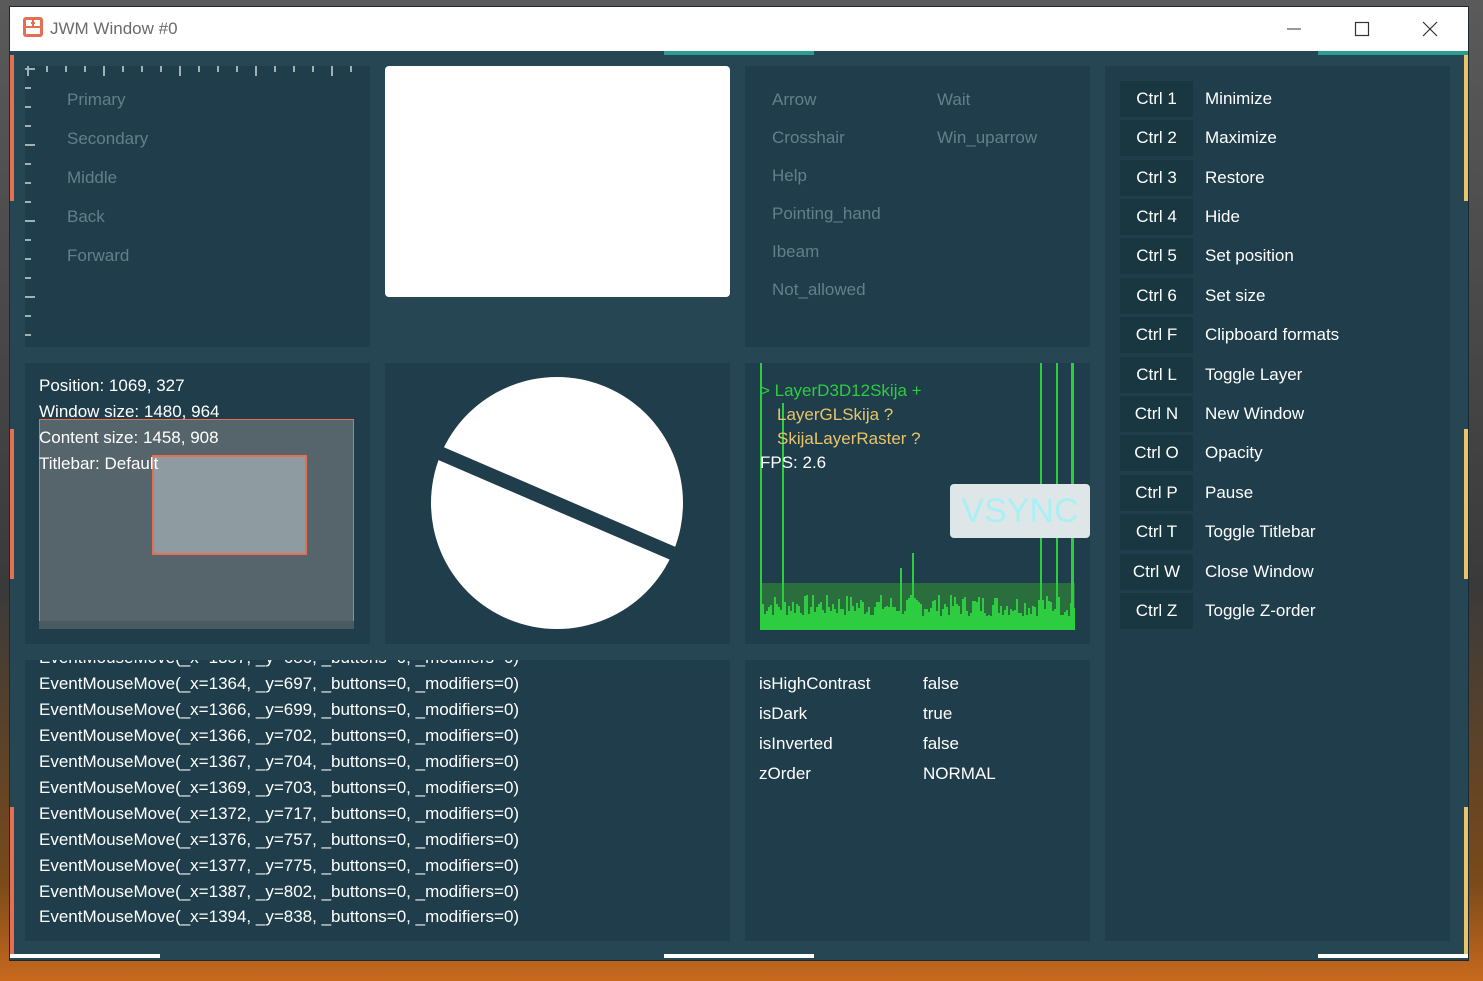  I want to click on drawing-canvas, so click(557, 181).